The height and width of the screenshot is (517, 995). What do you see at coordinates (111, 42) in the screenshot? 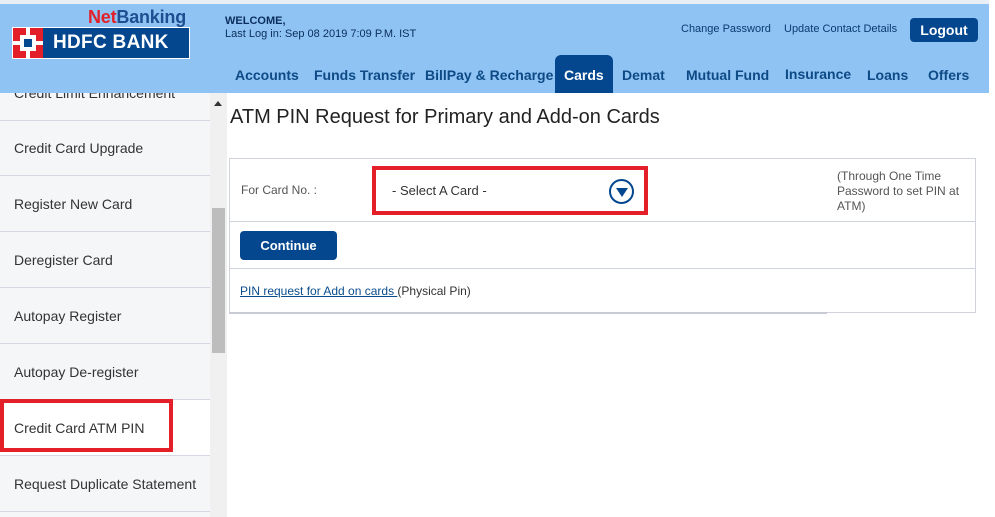
I see `bank-name: HDFC BANK` at bounding box center [111, 42].